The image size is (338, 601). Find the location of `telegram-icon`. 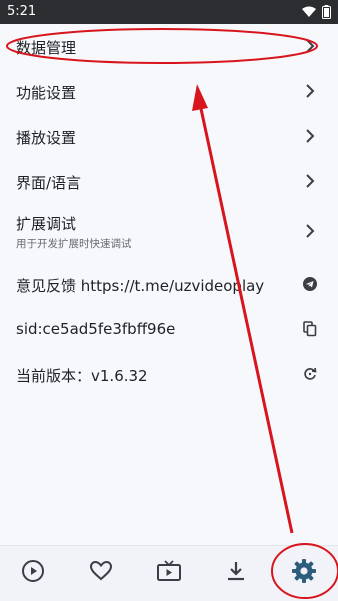

telegram-icon is located at coordinates (310, 284).